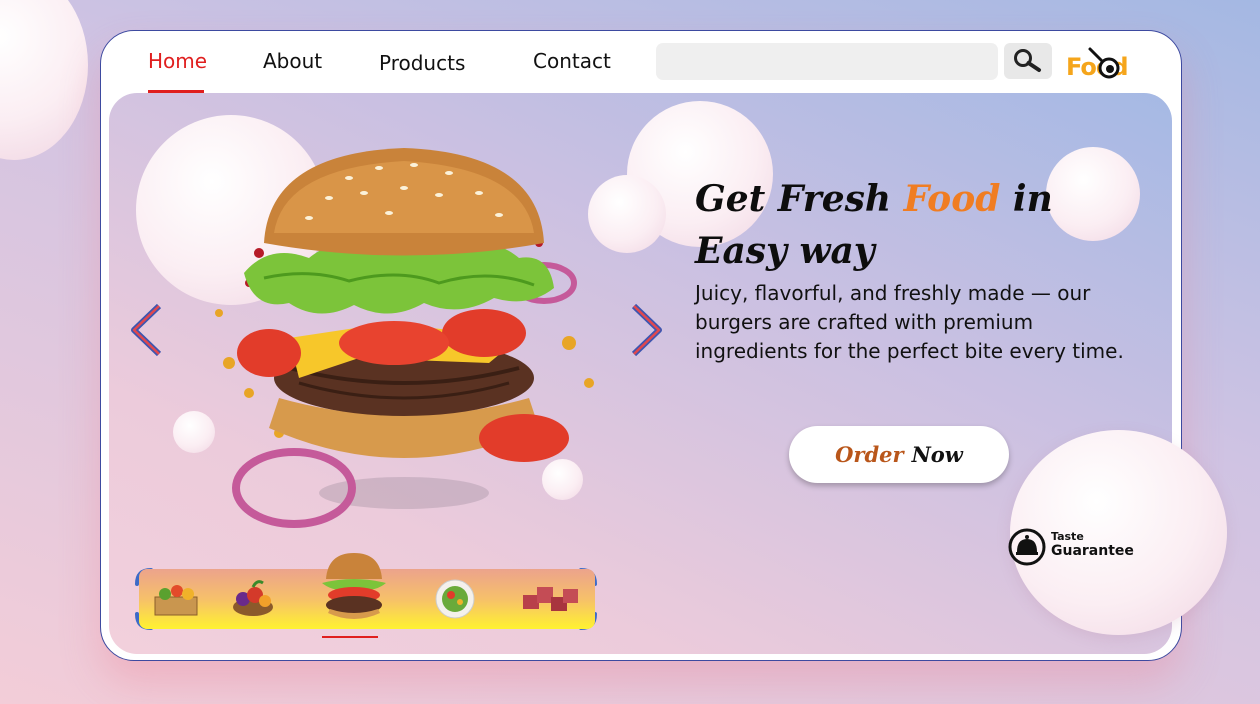  What do you see at coordinates (44, 80) in the screenshot?
I see `bg-bubble` at bounding box center [44, 80].